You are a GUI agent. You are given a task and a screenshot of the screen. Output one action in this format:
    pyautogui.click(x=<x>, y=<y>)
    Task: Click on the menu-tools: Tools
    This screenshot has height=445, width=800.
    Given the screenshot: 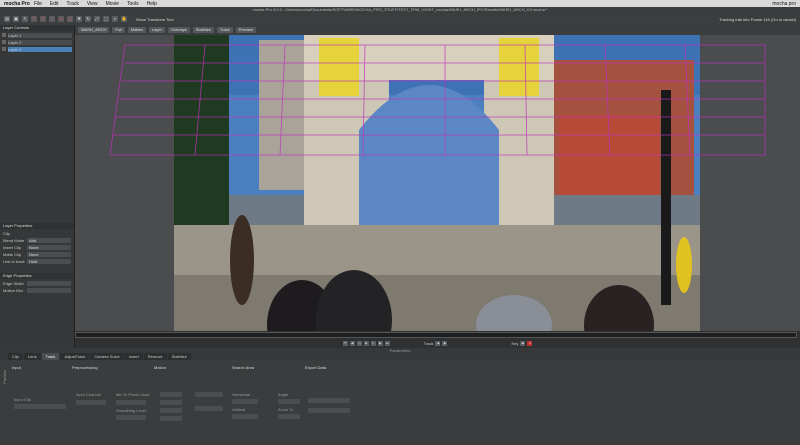 What is the action you would take?
    pyautogui.click(x=133, y=4)
    